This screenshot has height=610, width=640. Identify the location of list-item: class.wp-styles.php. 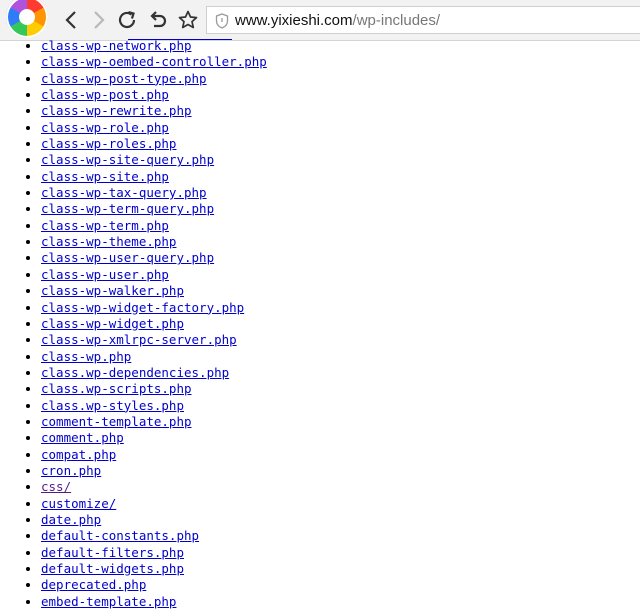
(154, 406).